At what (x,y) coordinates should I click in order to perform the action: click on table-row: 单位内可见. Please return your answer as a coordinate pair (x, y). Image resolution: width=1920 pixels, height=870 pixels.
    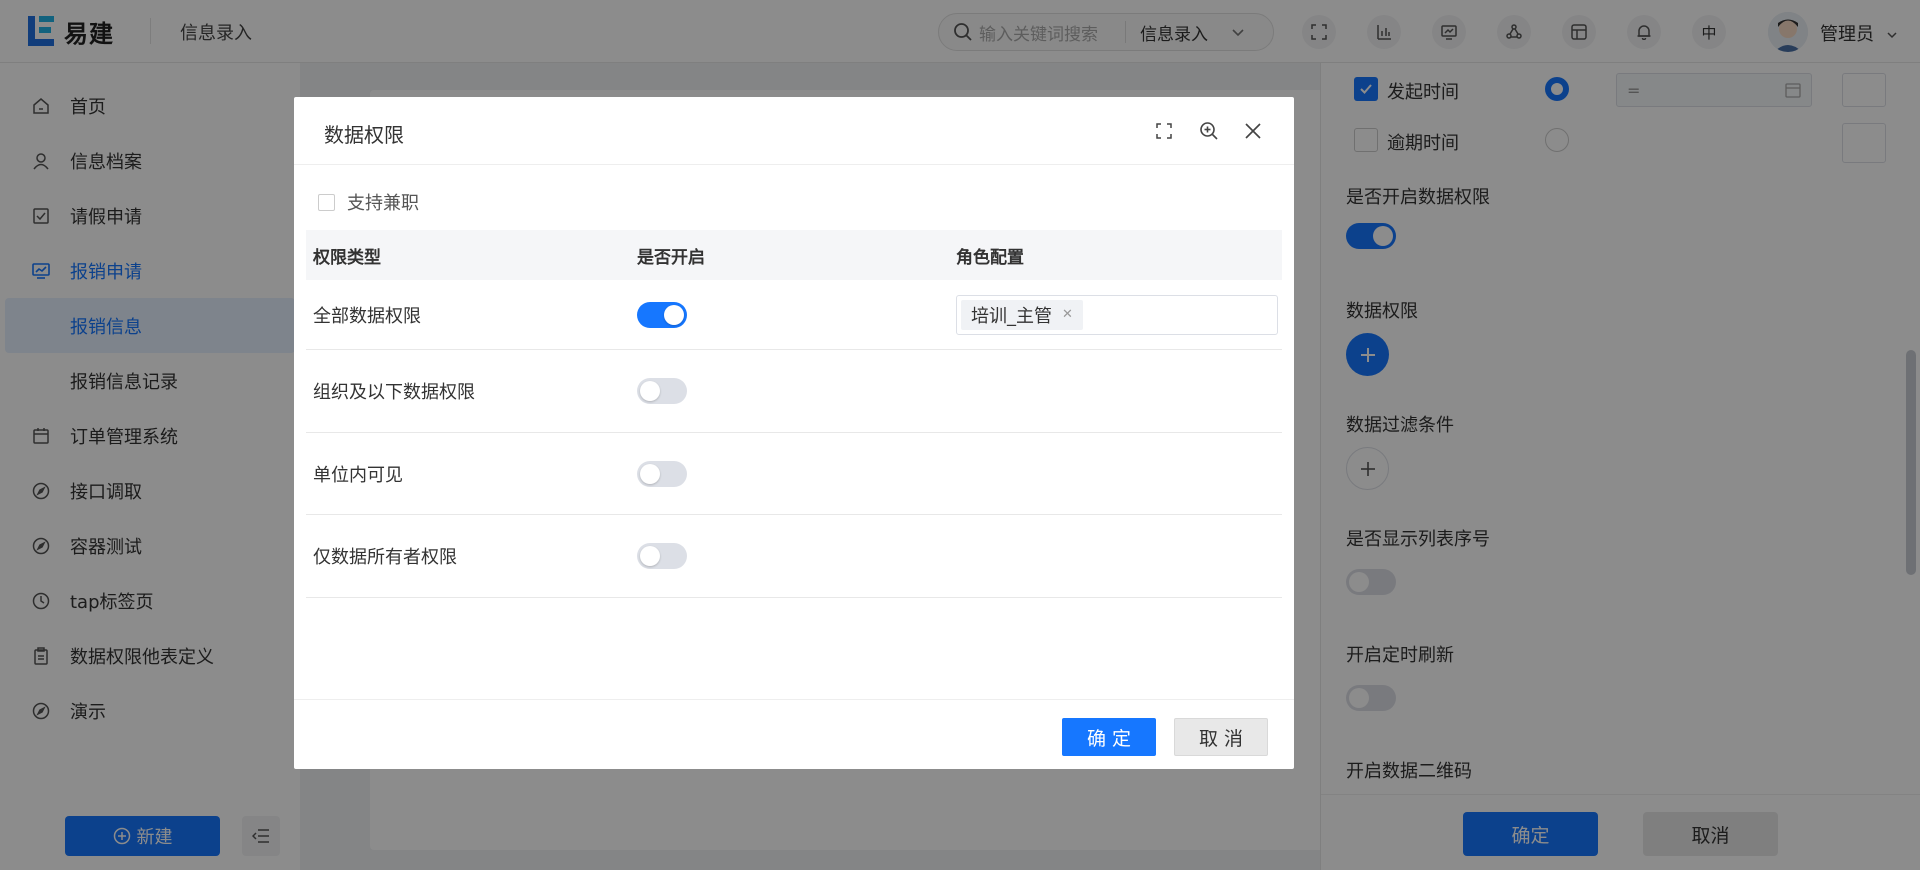
    Looking at the image, I should click on (794, 474).